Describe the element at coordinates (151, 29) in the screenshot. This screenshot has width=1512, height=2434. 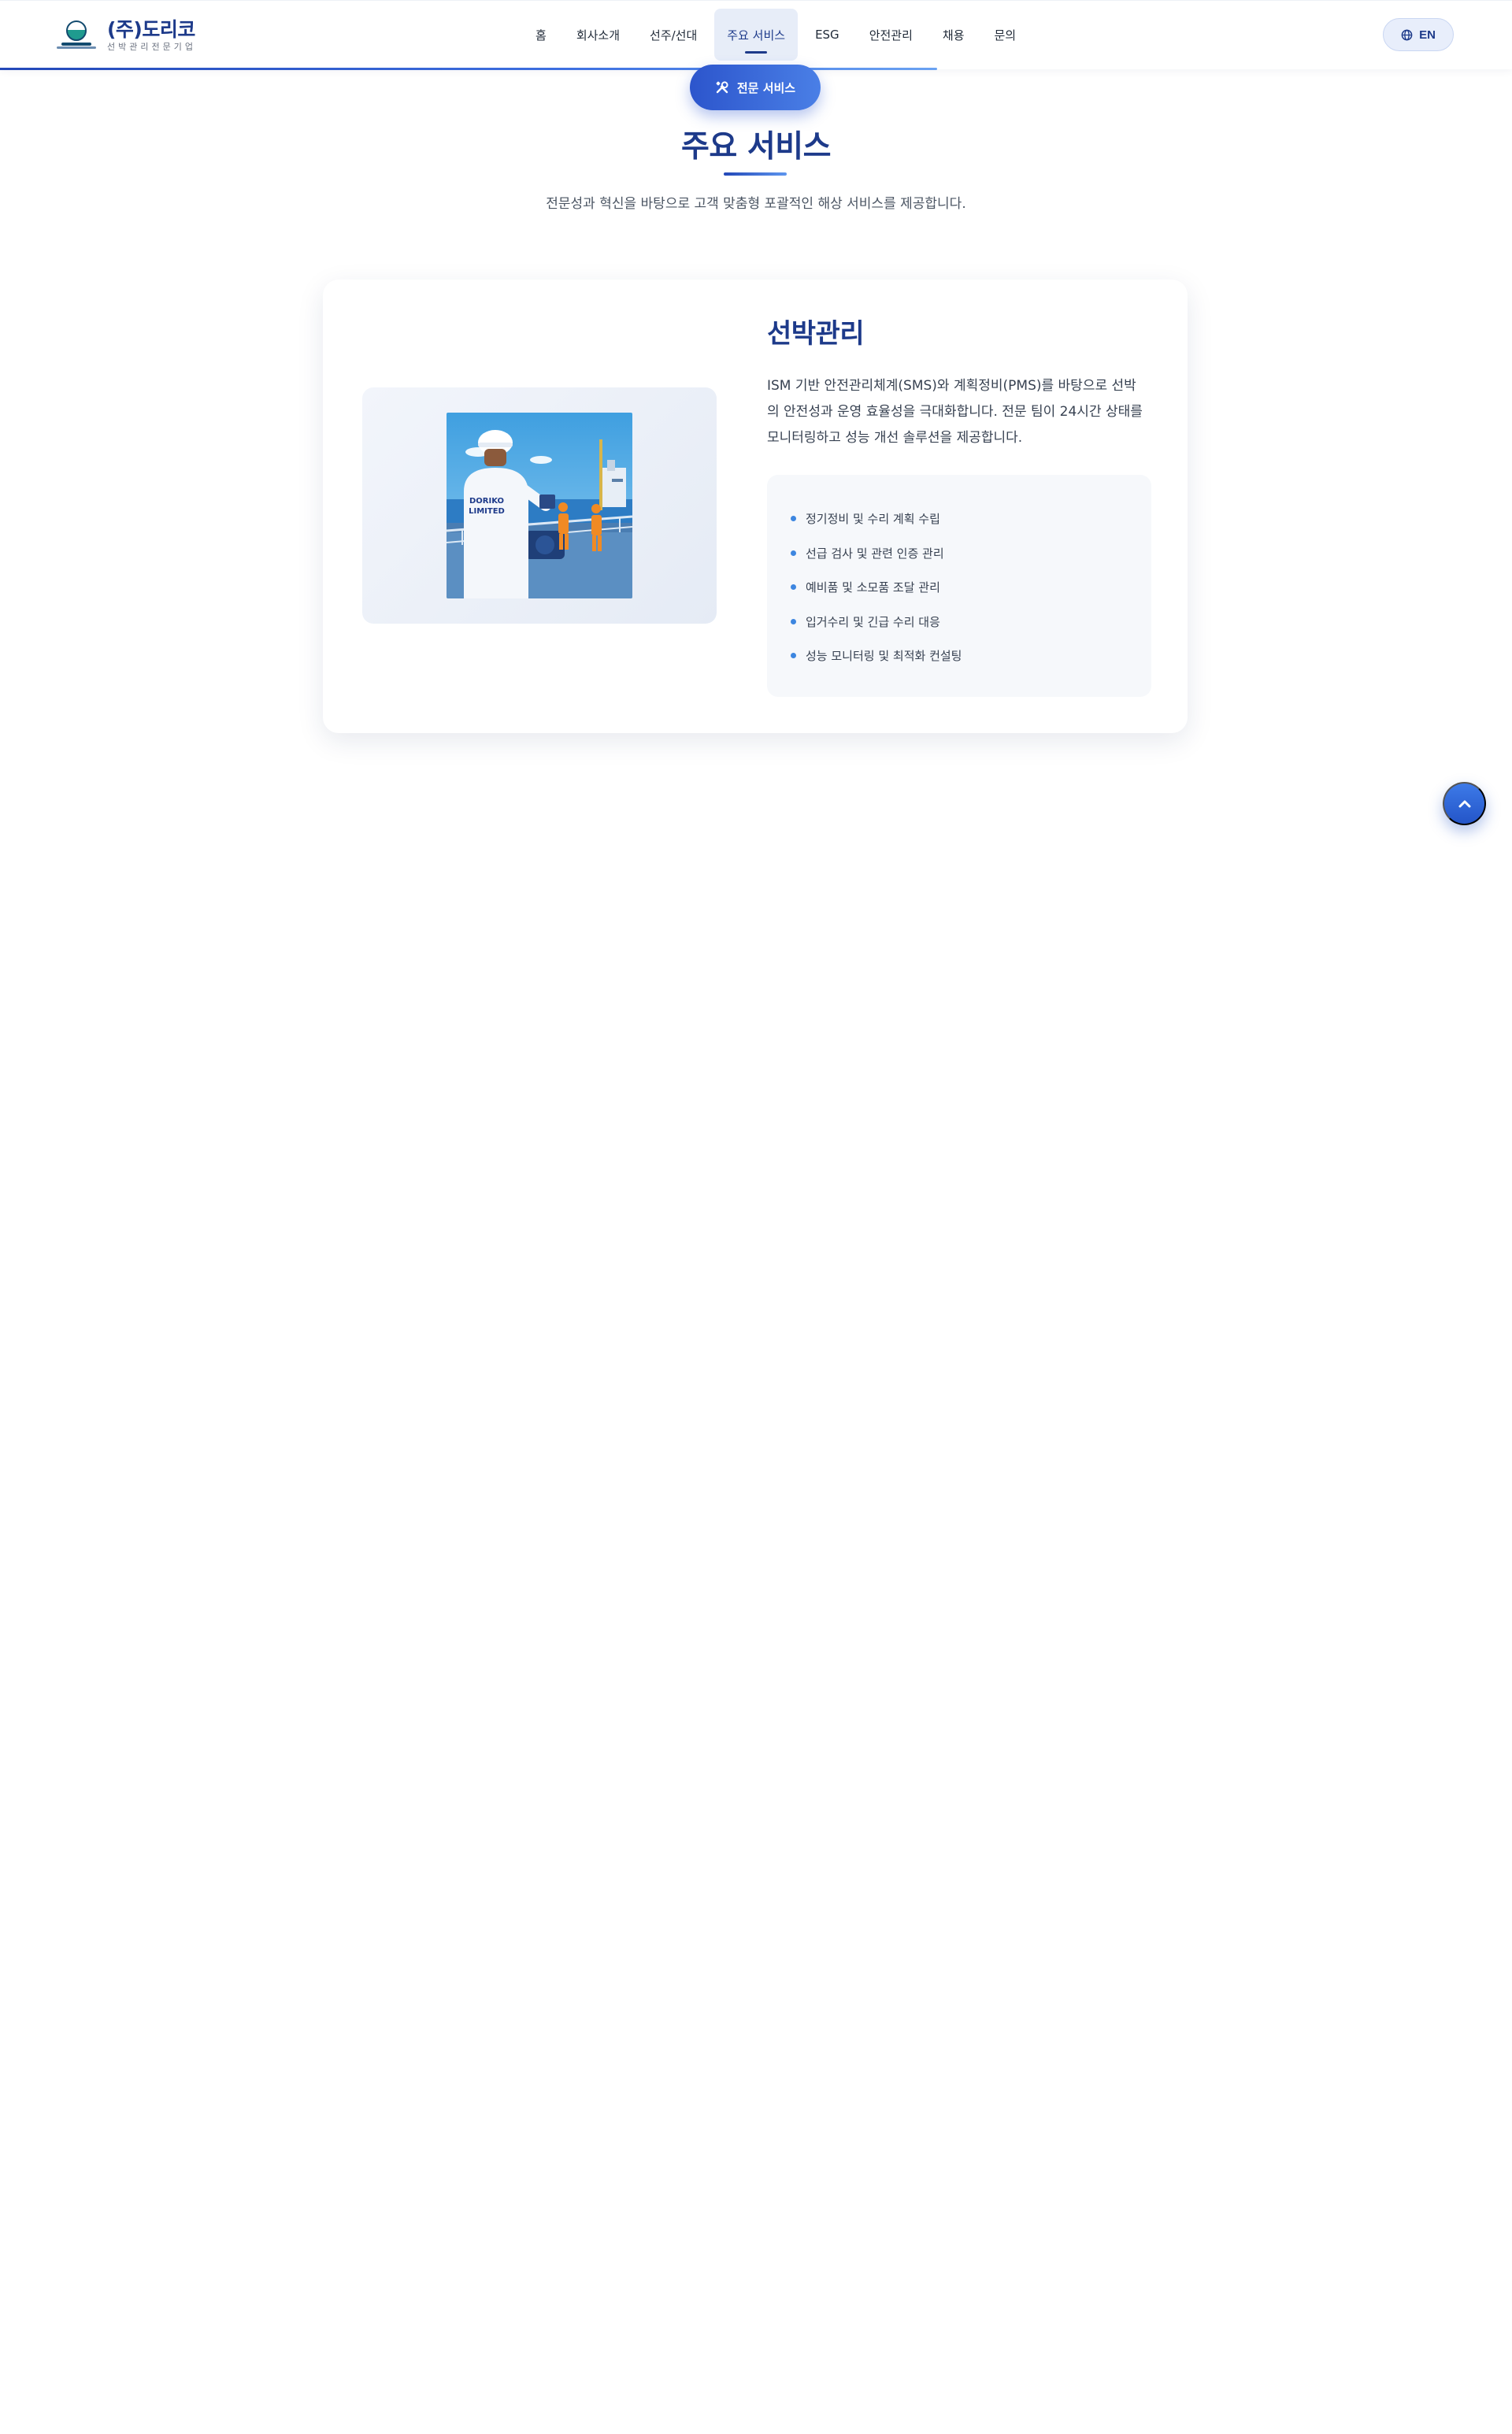
I see `brand-name: (주)도리코` at that location.